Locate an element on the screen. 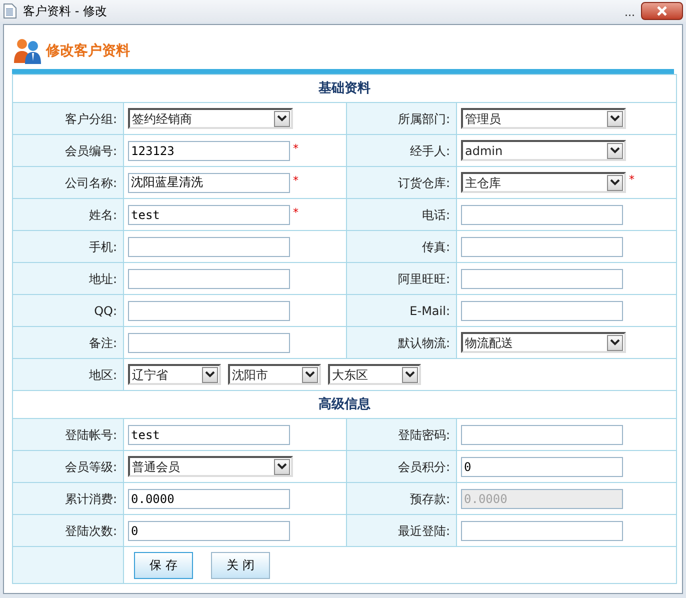 This screenshot has height=598, width=686. field-label: QQ: is located at coordinates (105, 311).